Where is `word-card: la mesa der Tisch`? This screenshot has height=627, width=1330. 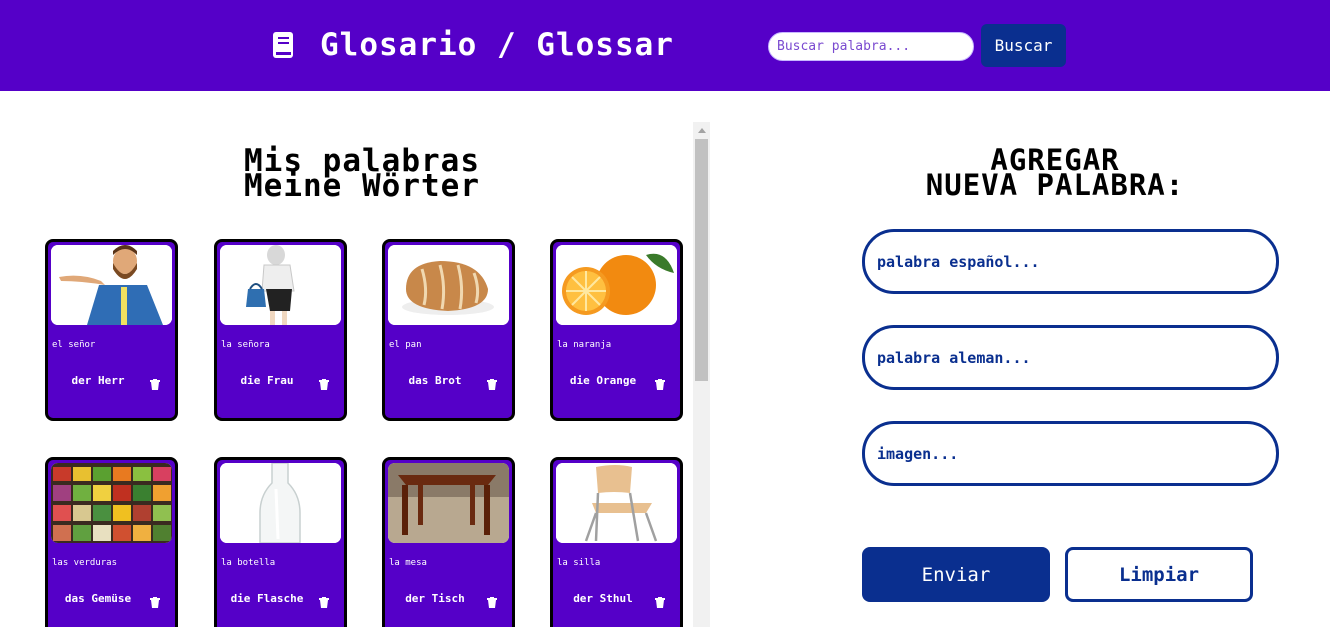
word-card: la mesa der Tisch is located at coordinates (448, 542).